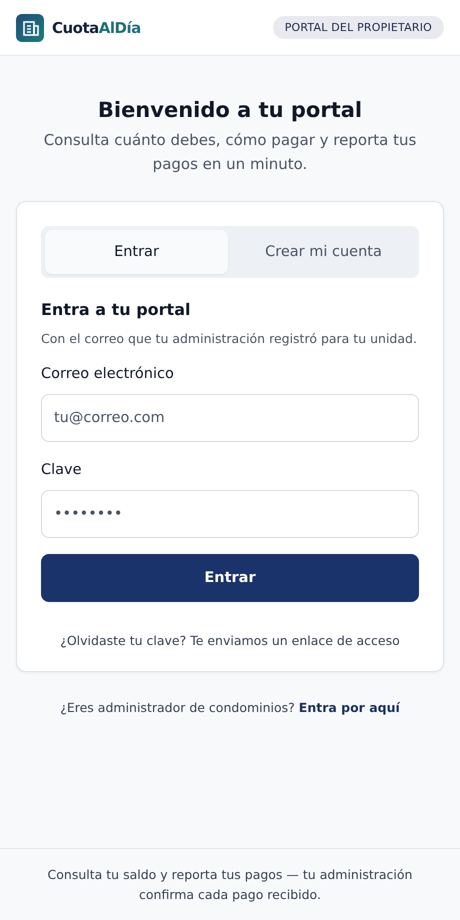 Image resolution: width=460 pixels, height=920 pixels. I want to click on form-description: Con el correo que tu administración registró para tu unidad., so click(229, 339).